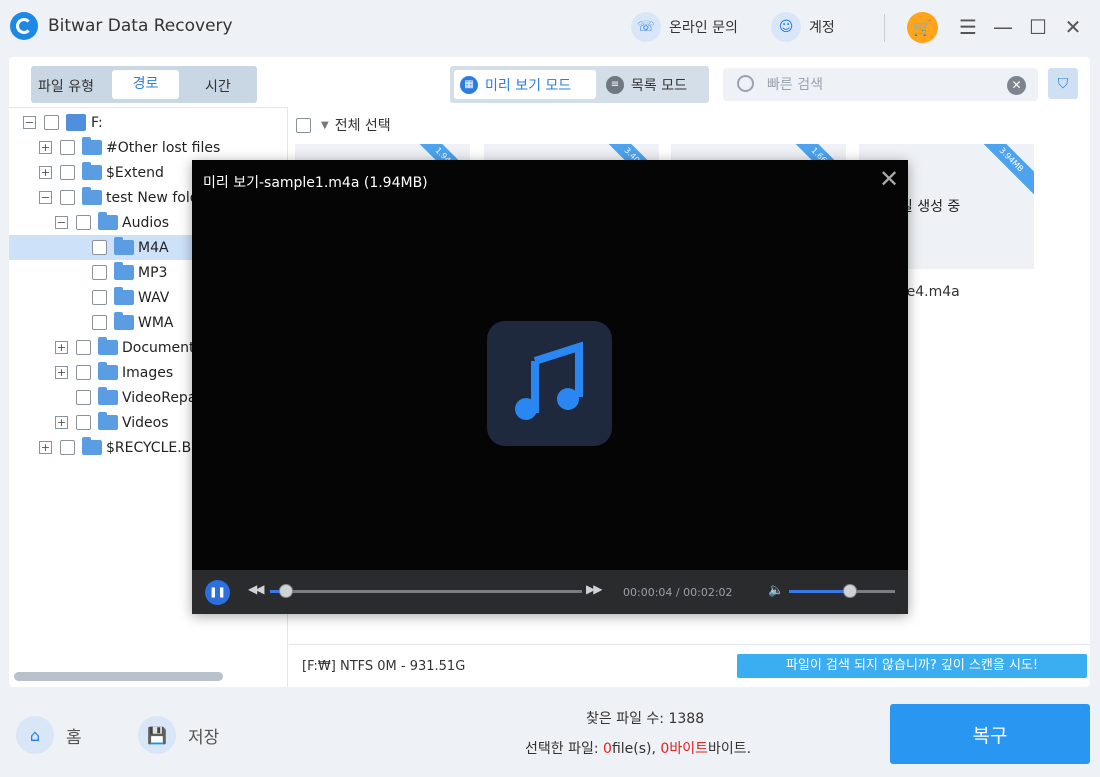 The width and height of the screenshot is (1100, 777). I want to click on tree-item-label: F:, so click(97, 122).